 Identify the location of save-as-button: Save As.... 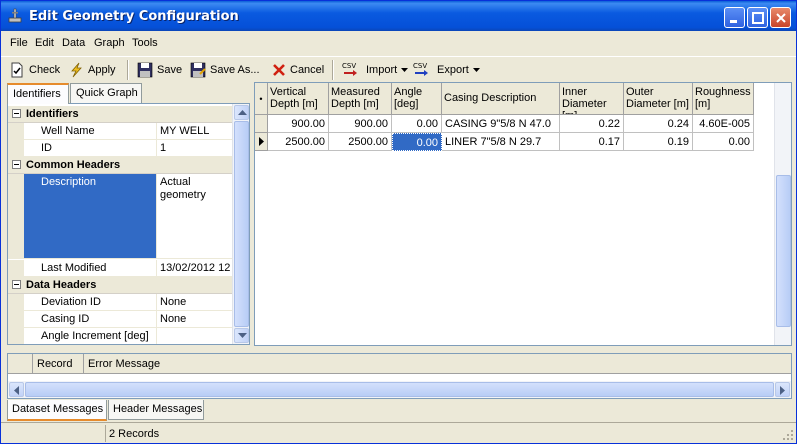
(225, 70).